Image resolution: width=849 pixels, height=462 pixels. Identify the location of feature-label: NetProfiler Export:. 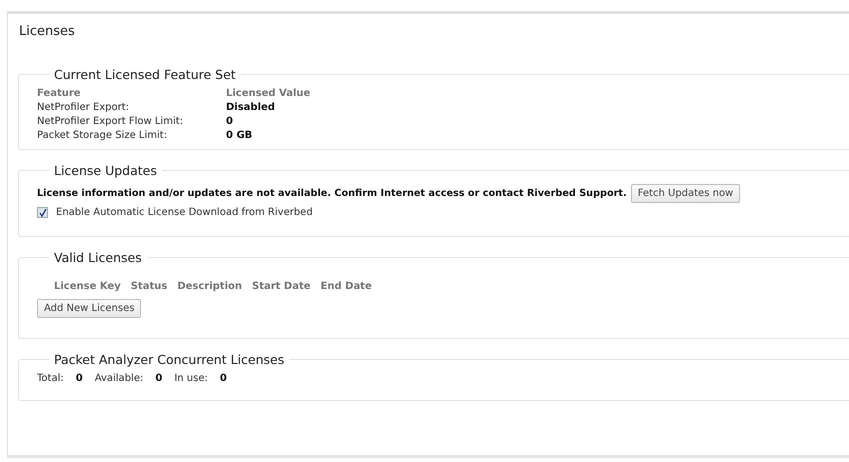
(83, 107).